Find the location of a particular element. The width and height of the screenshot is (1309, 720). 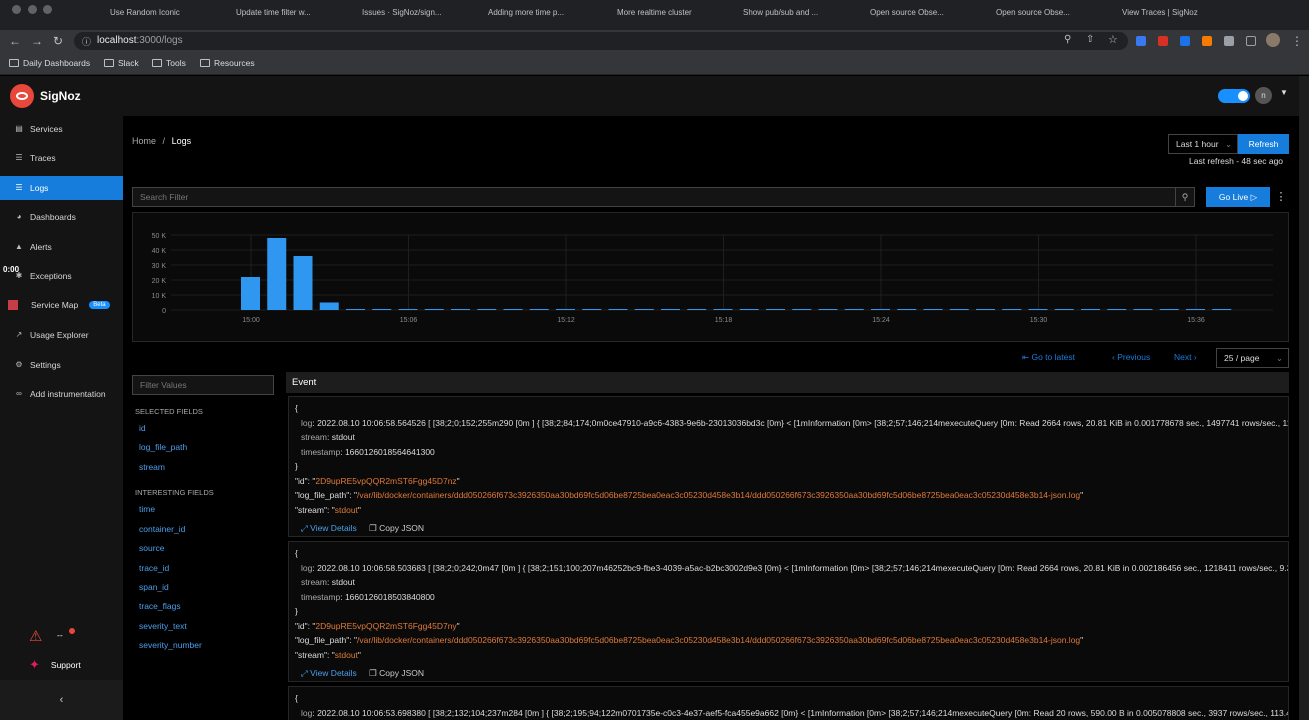

url-bar: ⓘ localhost:3000/logs ⚲ ⇧ ☆ is located at coordinates (601, 41).